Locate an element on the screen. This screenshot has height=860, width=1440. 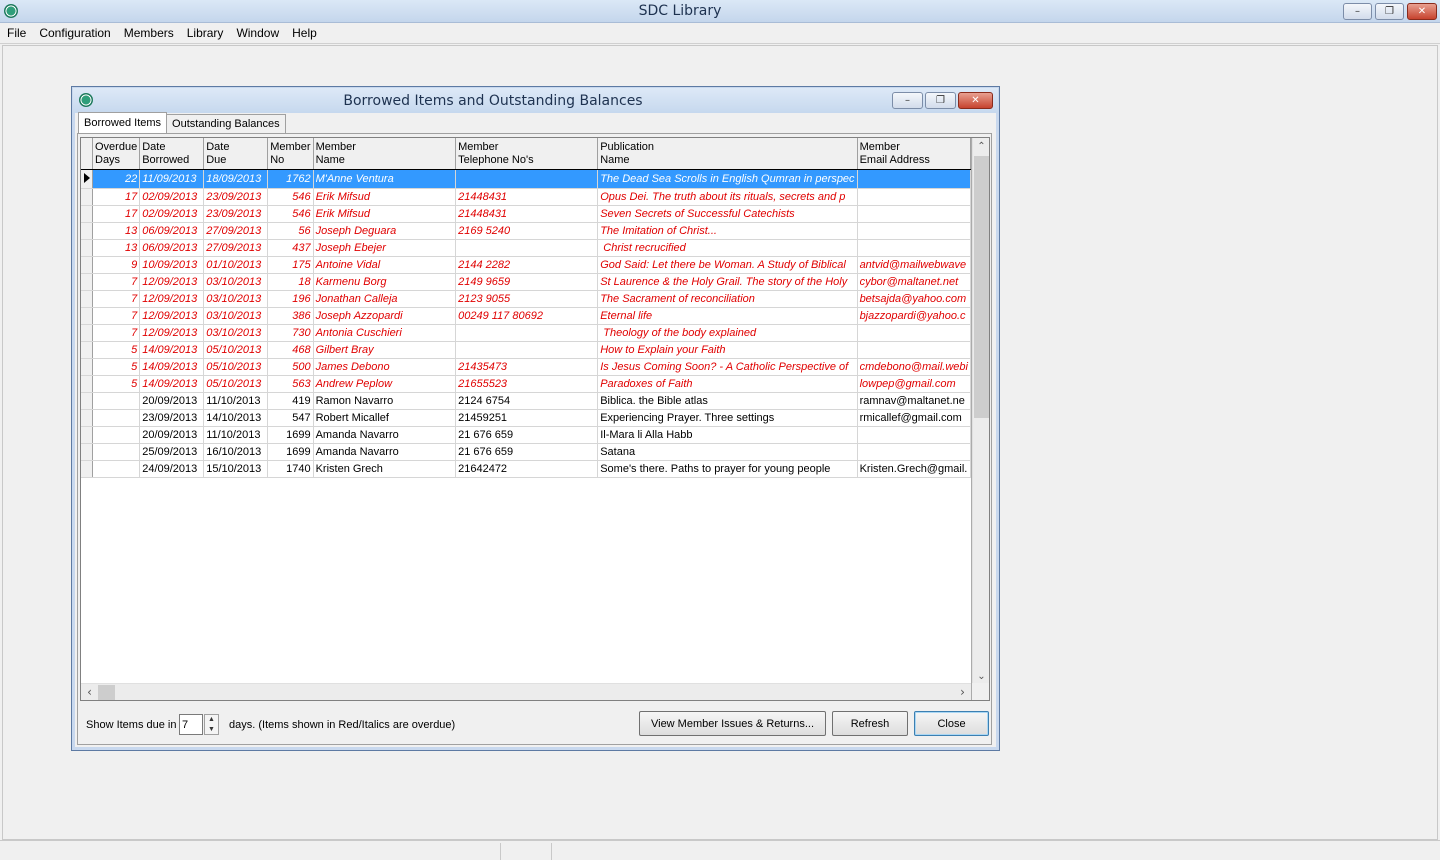
menu-help: Help is located at coordinates (308, 33).